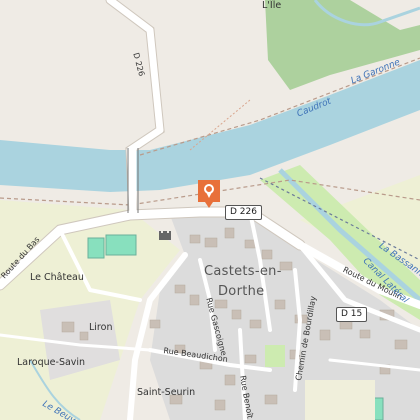 The width and height of the screenshot is (420, 420). What do you see at coordinates (96, 248) in the screenshot?
I see `sports-pitch` at bounding box center [96, 248].